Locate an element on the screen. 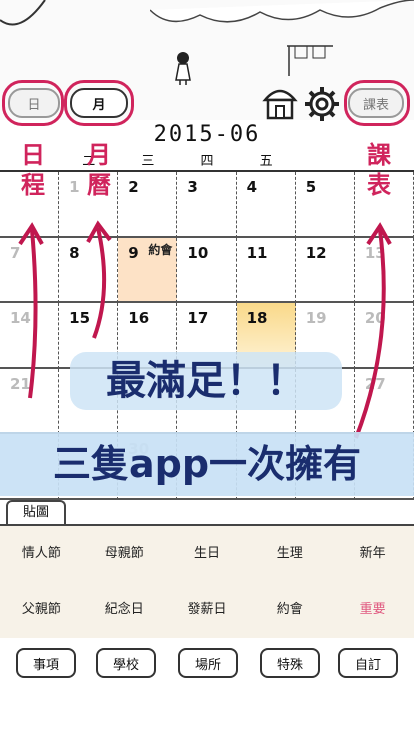 Image resolution: width=414 pixels, height=736 pixels. weekday-label: 三 is located at coordinates (148, 161).